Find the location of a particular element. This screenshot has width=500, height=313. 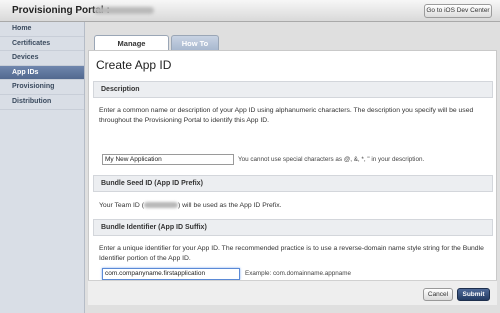

sidebar-item-home: Home is located at coordinates (42, 29).